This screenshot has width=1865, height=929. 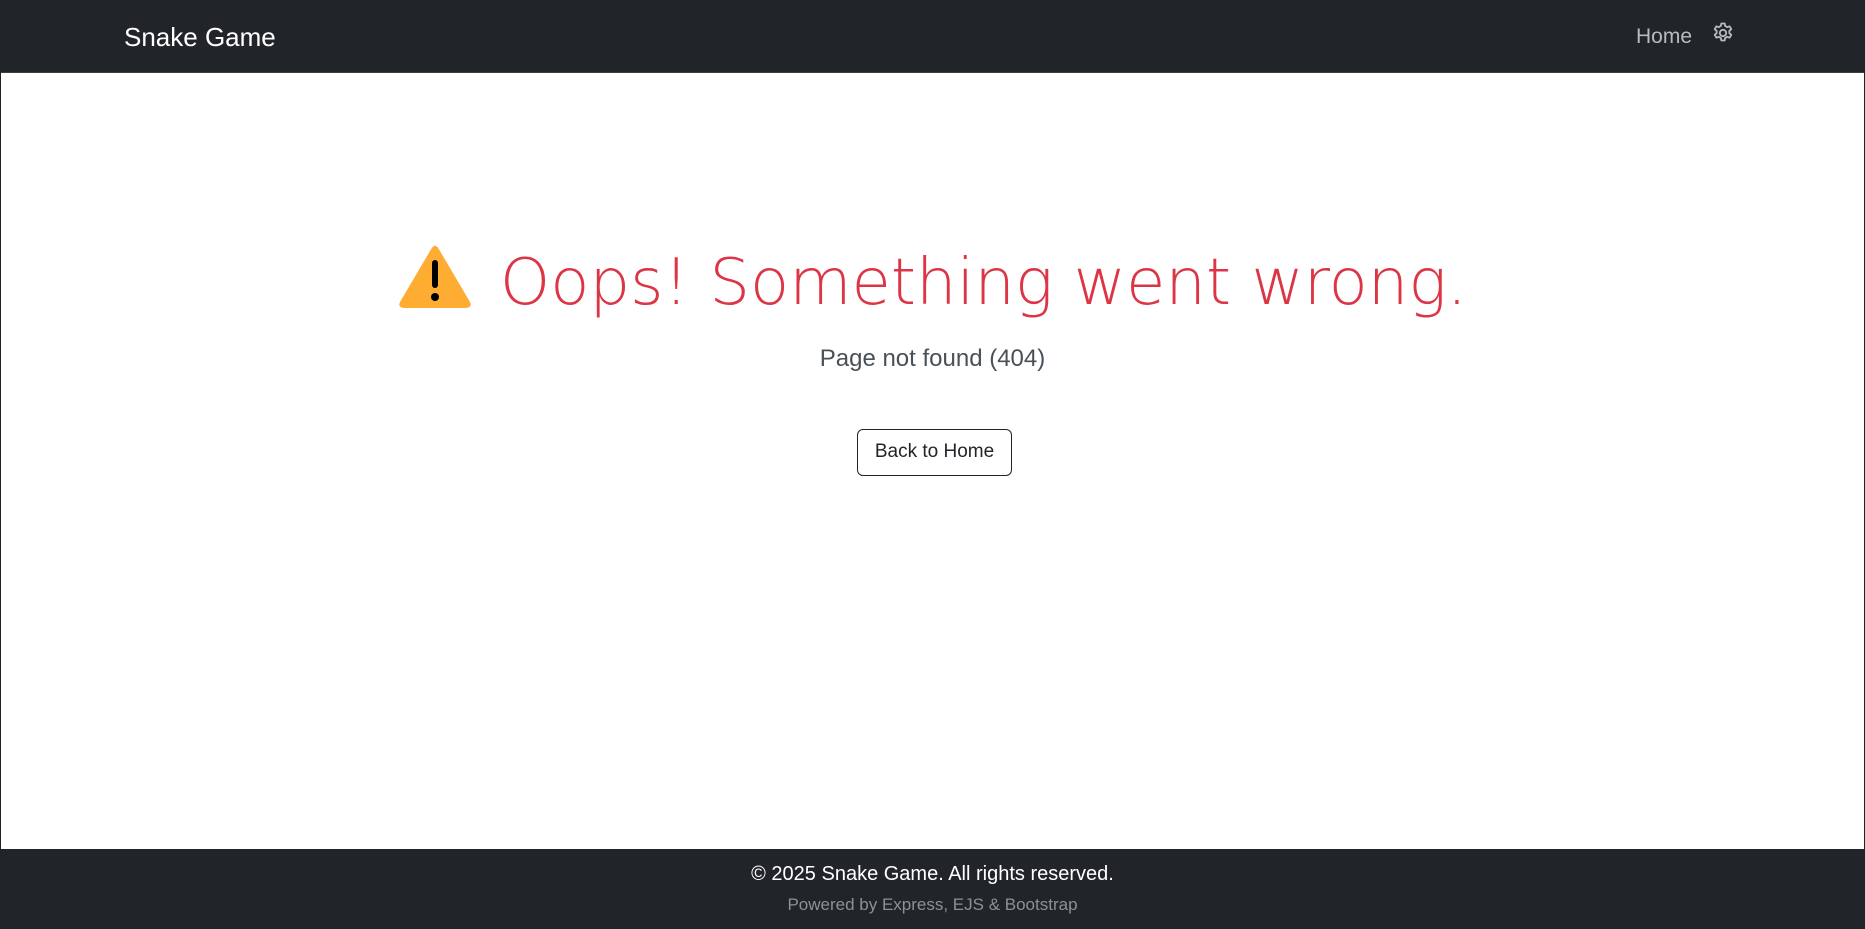 I want to click on error-headline: Oops! Something went wrong., so click(x=932, y=283).